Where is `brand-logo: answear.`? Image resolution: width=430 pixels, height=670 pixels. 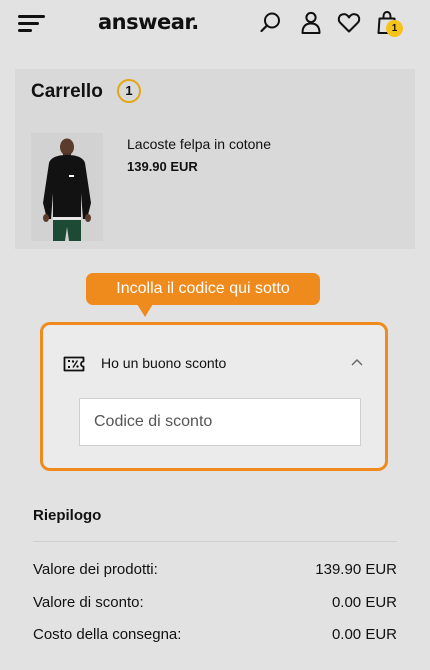 brand-logo: answear. is located at coordinates (148, 22).